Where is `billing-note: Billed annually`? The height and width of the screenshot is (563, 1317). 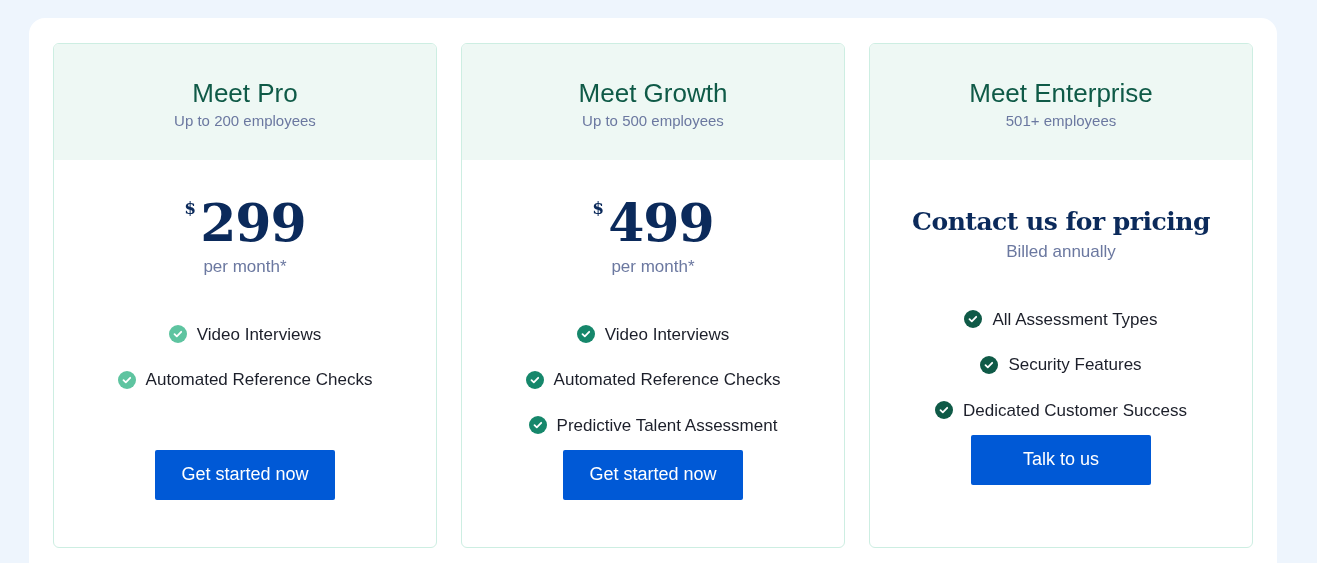 billing-note: Billed annually is located at coordinates (1061, 252).